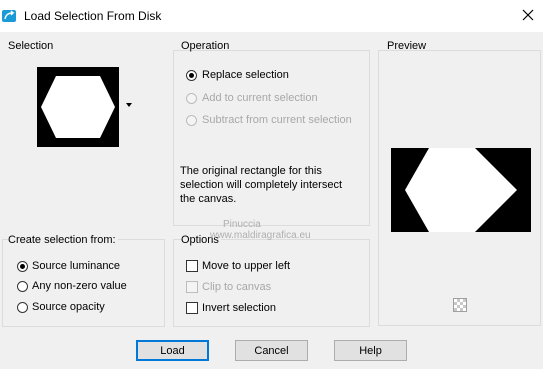  I want to click on checkbox-clip-to-canvas, so click(192, 287).